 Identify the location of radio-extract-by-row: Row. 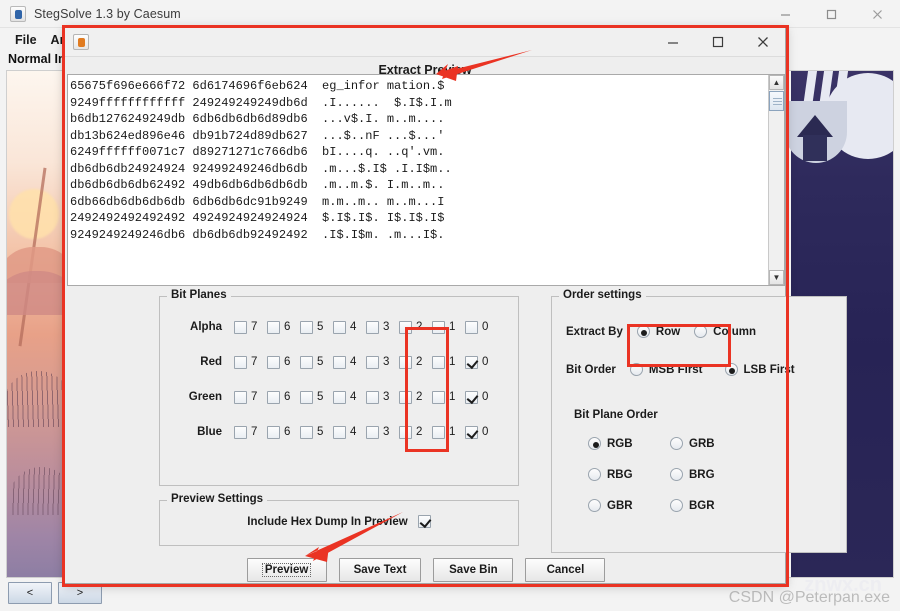
(658, 331).